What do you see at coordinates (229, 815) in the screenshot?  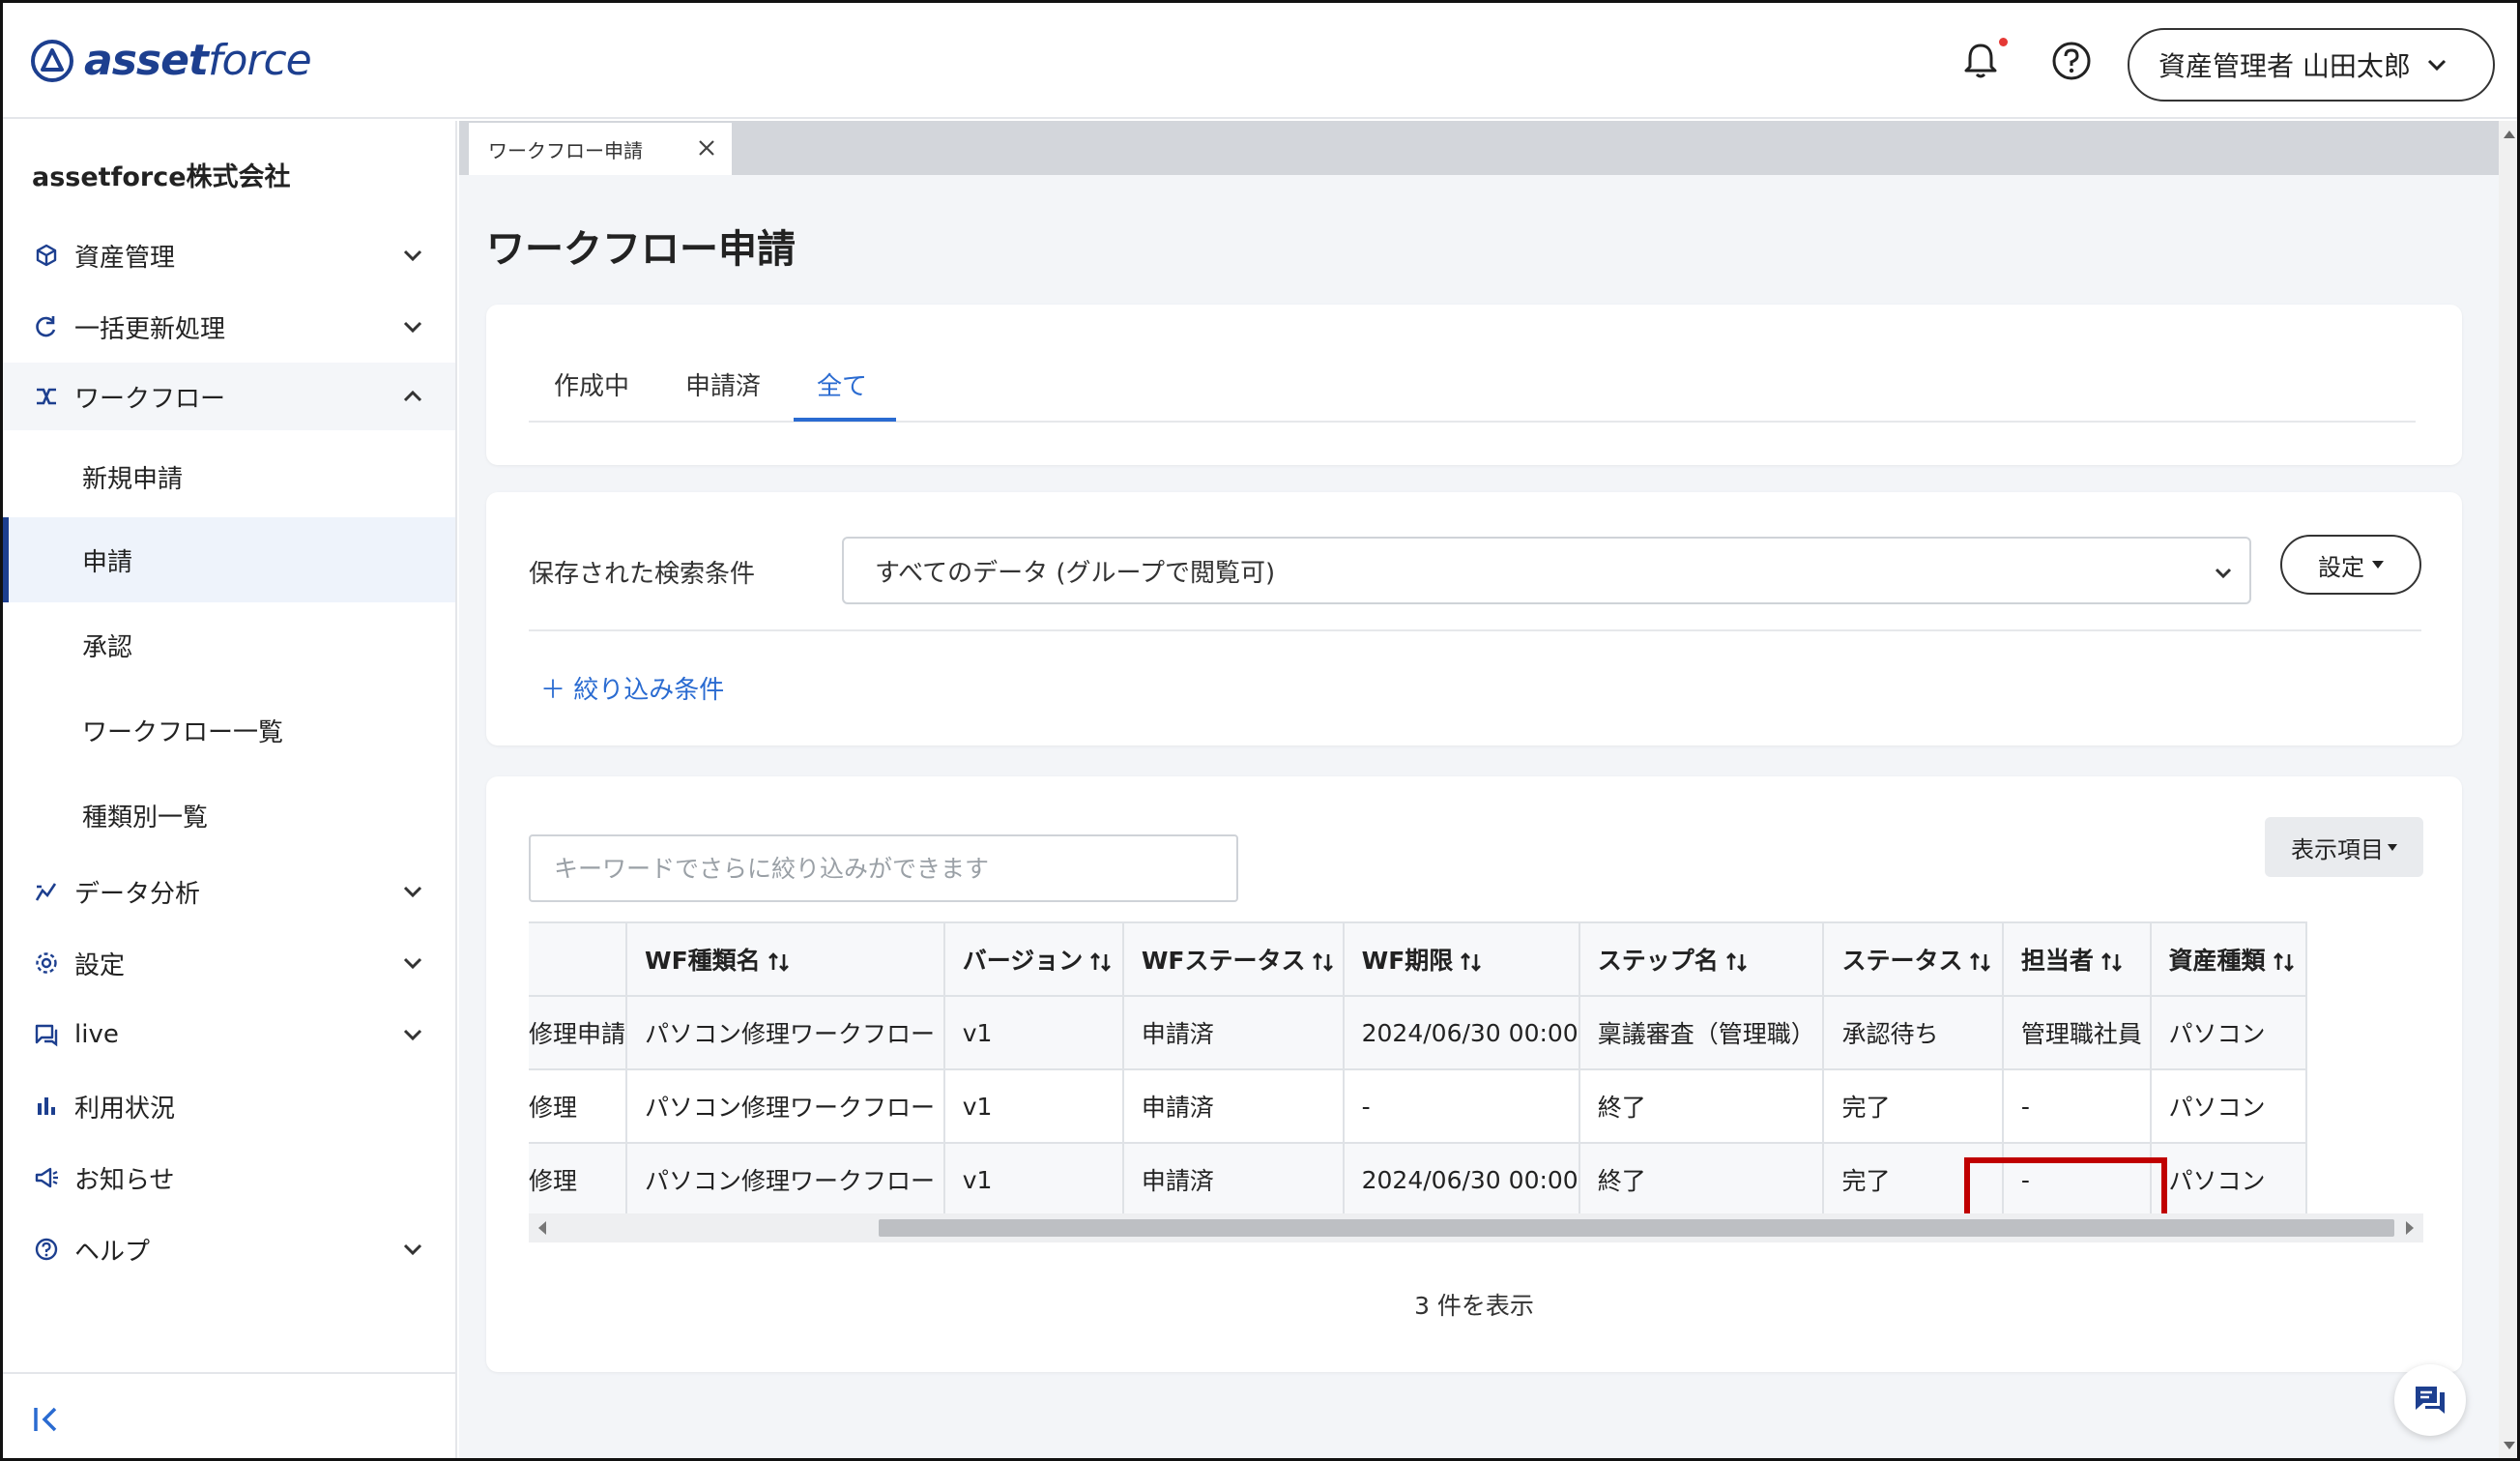 I see `sidebar-subitem-type-list: 種類別一覧` at bounding box center [229, 815].